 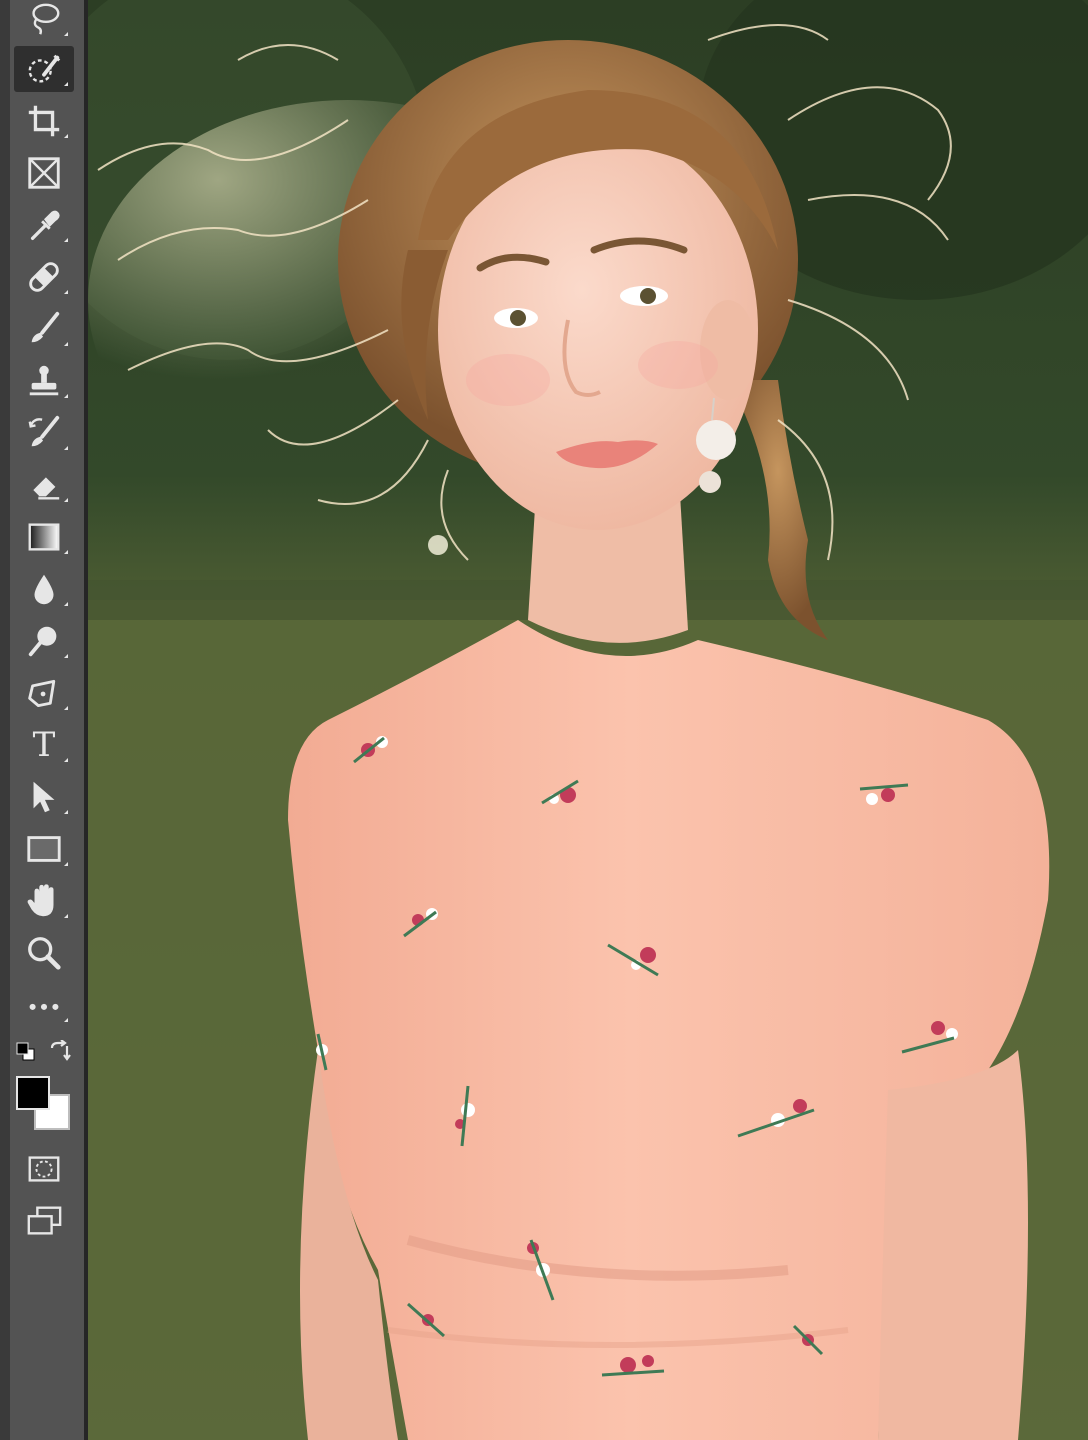 I want to click on pen-tool, so click(x=44, y=693).